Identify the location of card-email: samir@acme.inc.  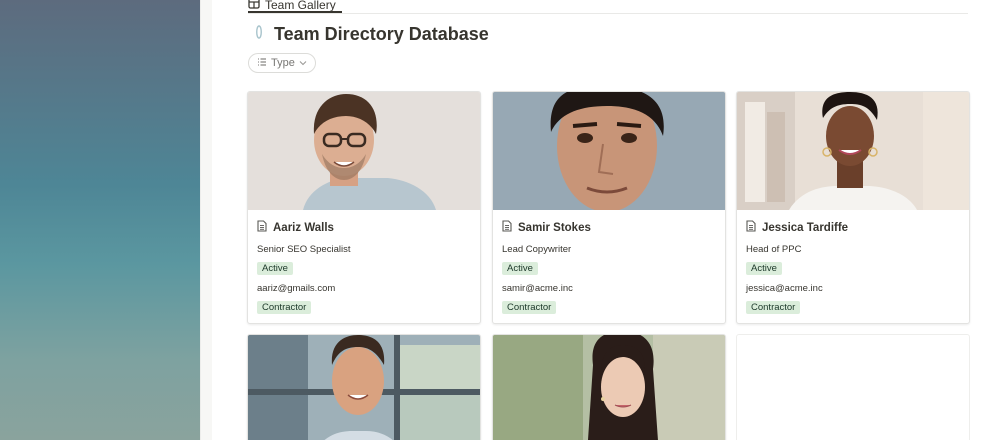
(609, 289).